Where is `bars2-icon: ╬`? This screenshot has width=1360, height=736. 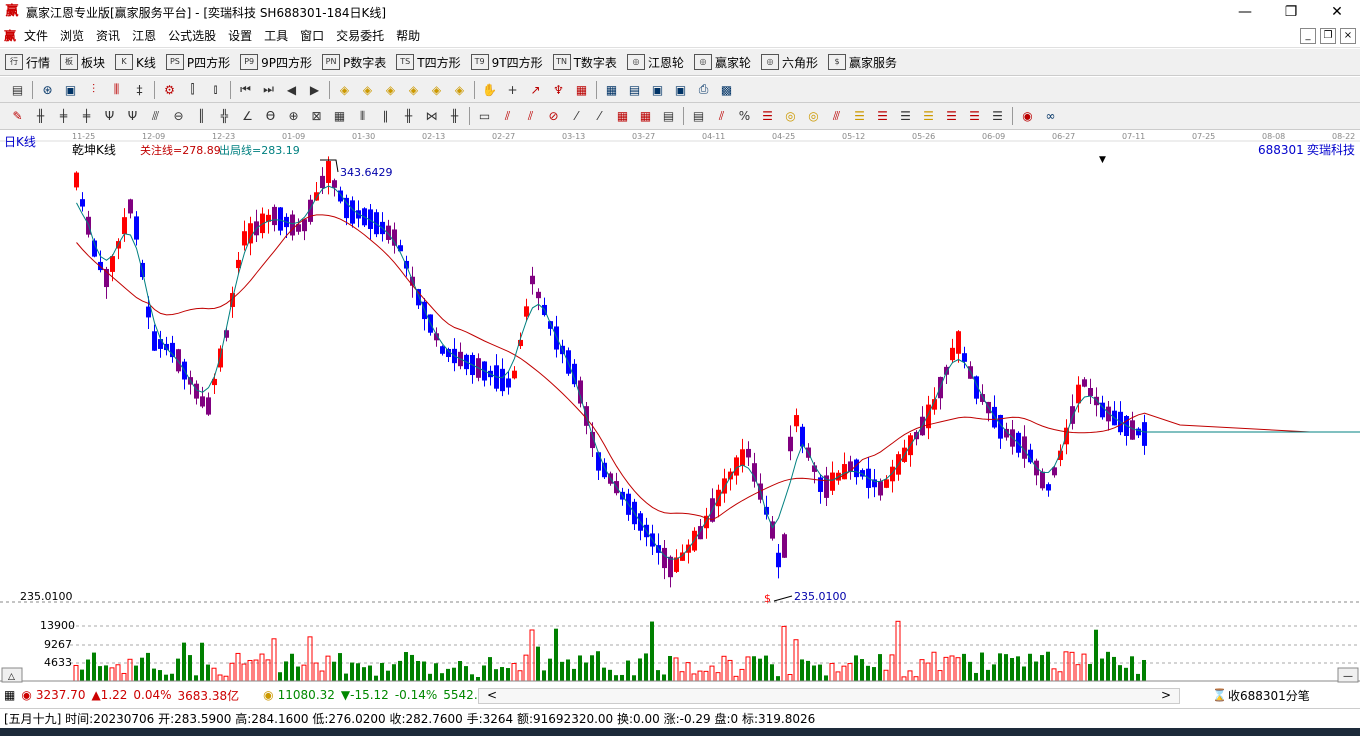 bars2-icon: ╬ is located at coordinates (224, 116).